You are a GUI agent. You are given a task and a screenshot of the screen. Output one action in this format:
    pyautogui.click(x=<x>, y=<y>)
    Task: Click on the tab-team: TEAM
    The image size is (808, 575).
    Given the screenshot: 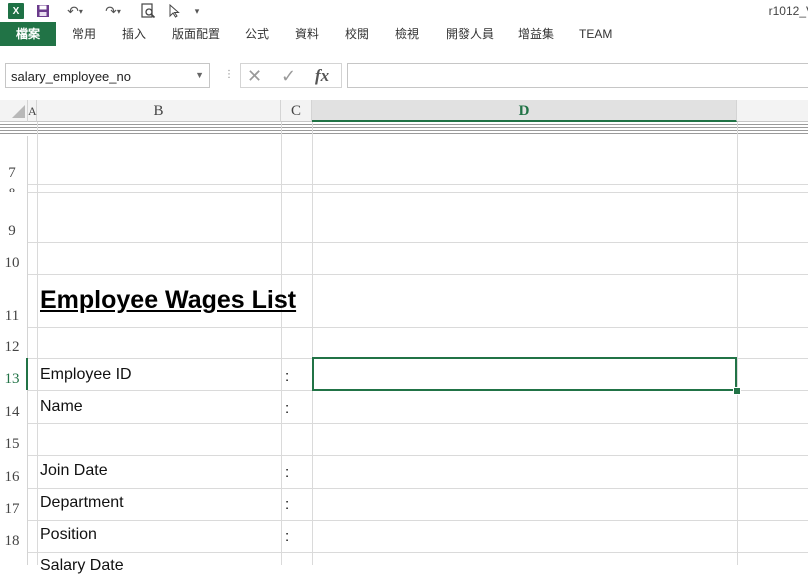 What is the action you would take?
    pyautogui.click(x=595, y=34)
    